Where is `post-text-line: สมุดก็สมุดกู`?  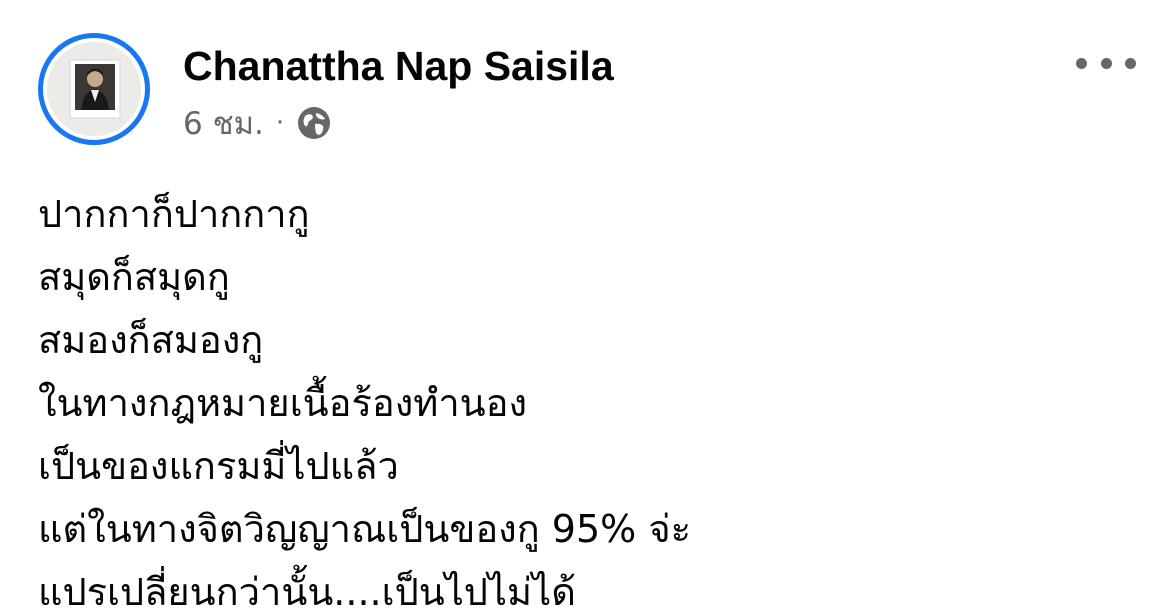 post-text-line: สมุดก็สมุดกู is located at coordinates (134, 277).